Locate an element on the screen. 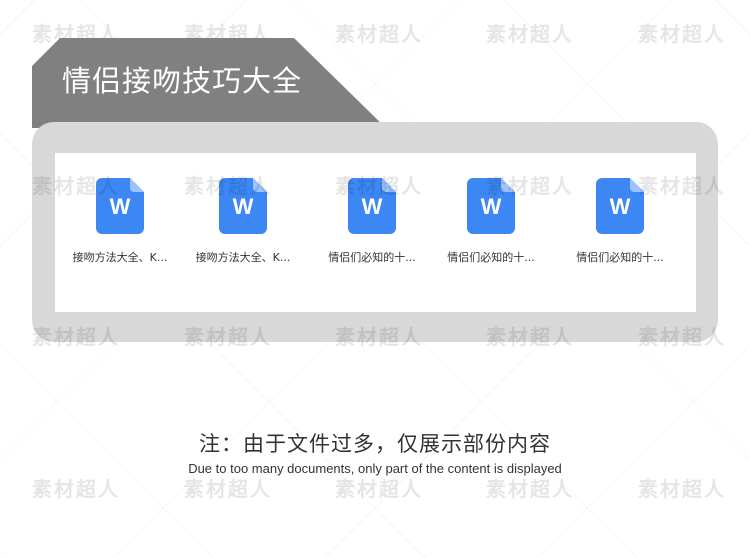 The height and width of the screenshot is (558, 750). folder-title: 情侣接吻技巧大全 is located at coordinates (182, 81).